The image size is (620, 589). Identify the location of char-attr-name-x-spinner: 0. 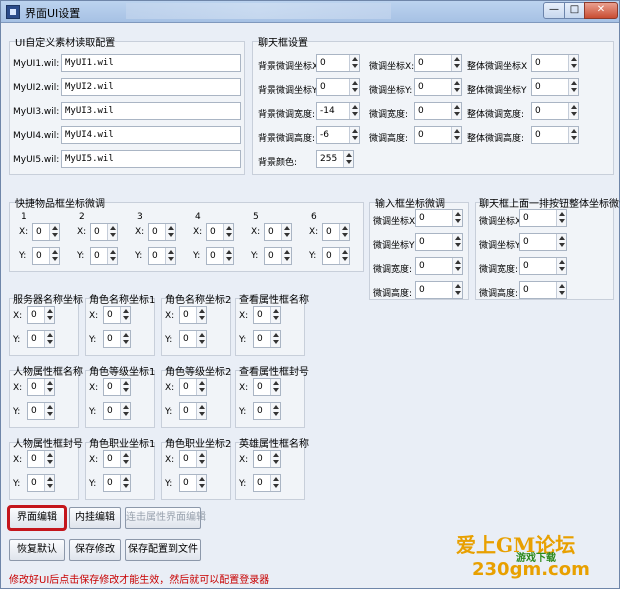
(41, 387).